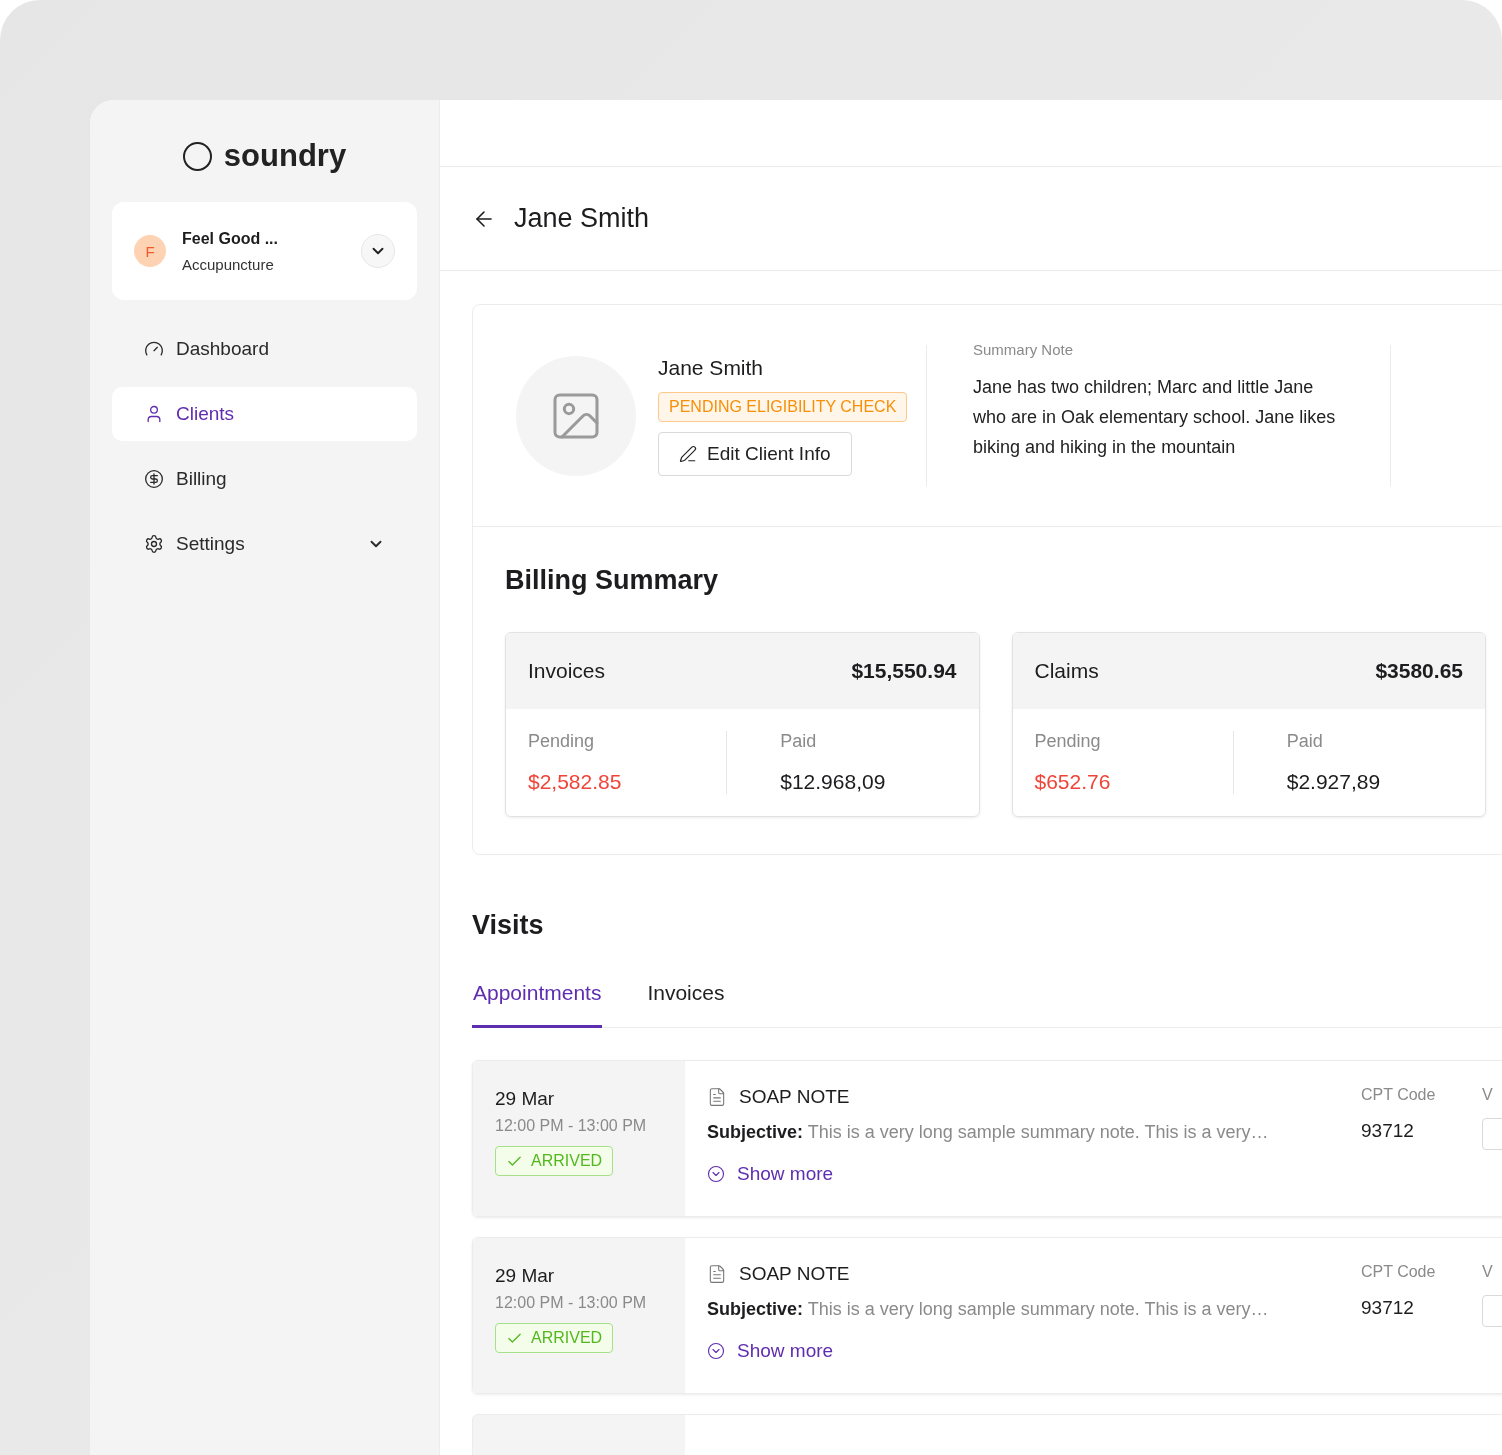 This screenshot has height=1455, width=1502. Describe the element at coordinates (575, 782) in the screenshot. I see `pending-amount: $2,582.85` at that location.